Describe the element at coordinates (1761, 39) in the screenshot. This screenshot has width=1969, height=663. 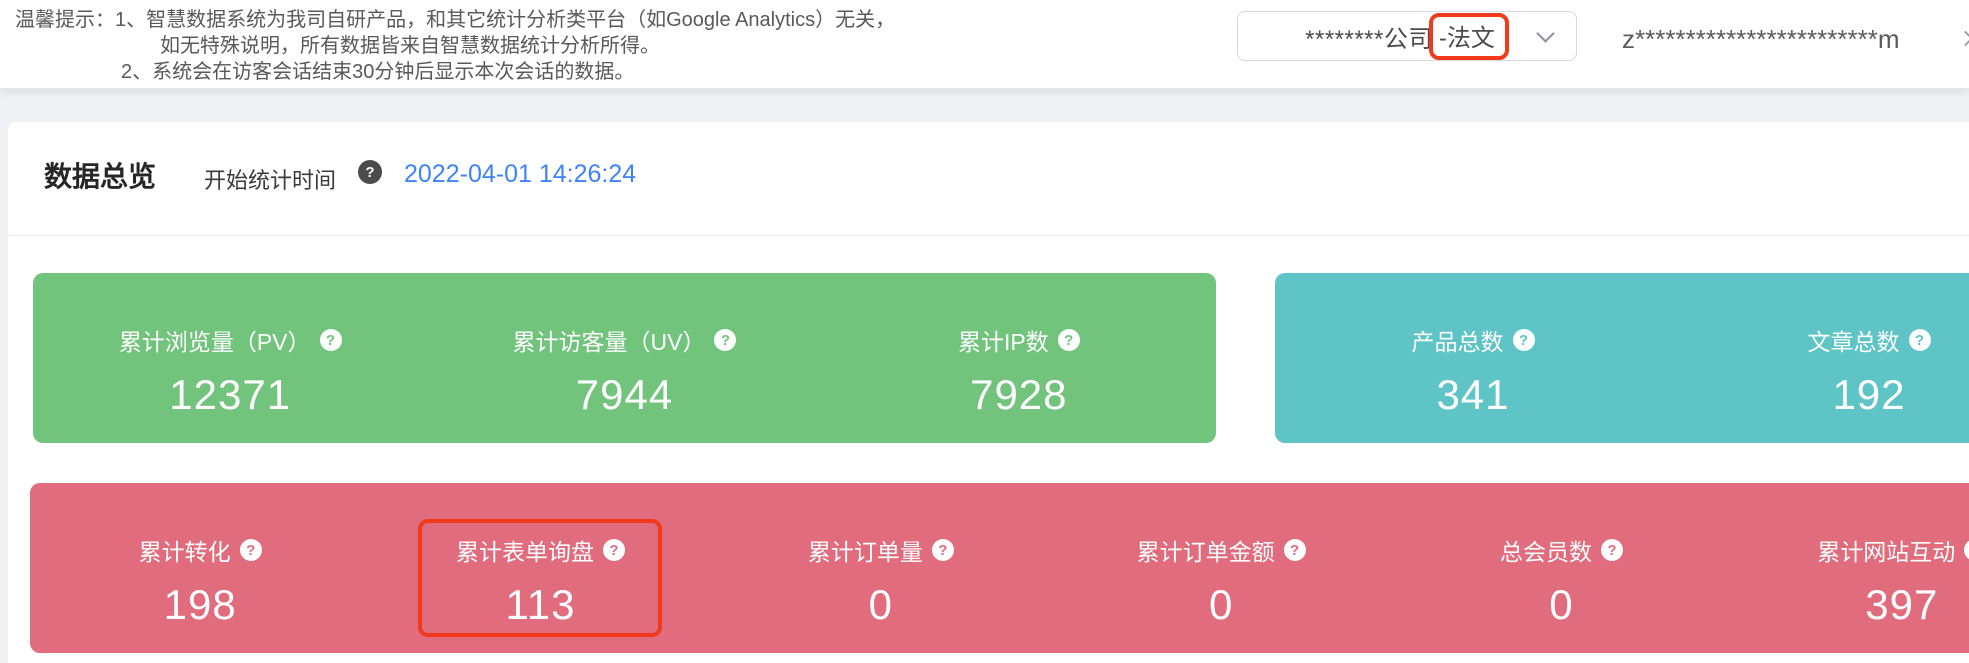
I see `user-email-masked: z************************m` at that location.